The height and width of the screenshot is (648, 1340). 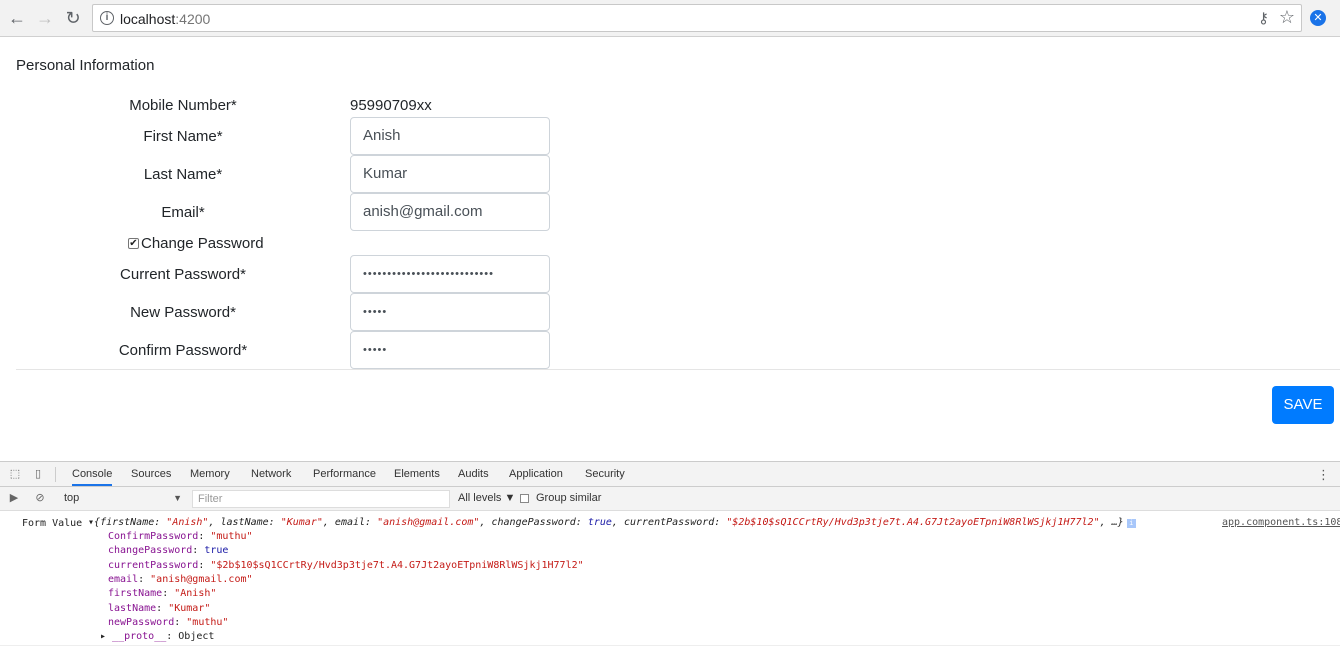 I want to click on property-key: changePassword, so click(x=150, y=551).